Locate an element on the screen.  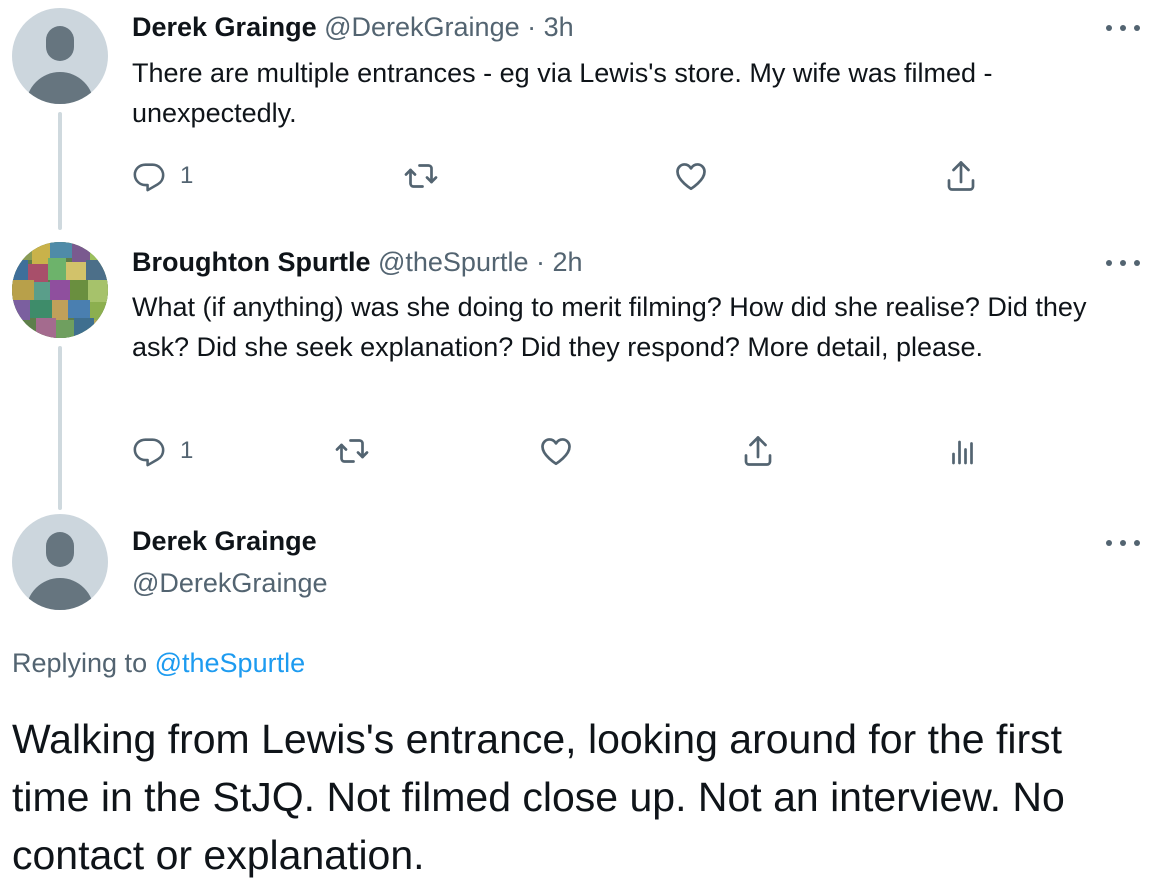
analytics-icon is located at coordinates (961, 451).